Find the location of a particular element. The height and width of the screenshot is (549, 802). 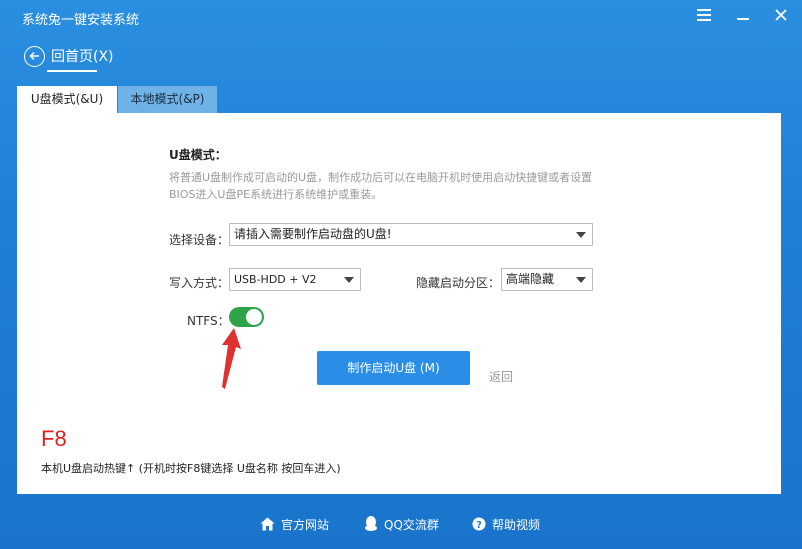

tab-usb-mode: U盘模式(&U) is located at coordinates (67, 99).